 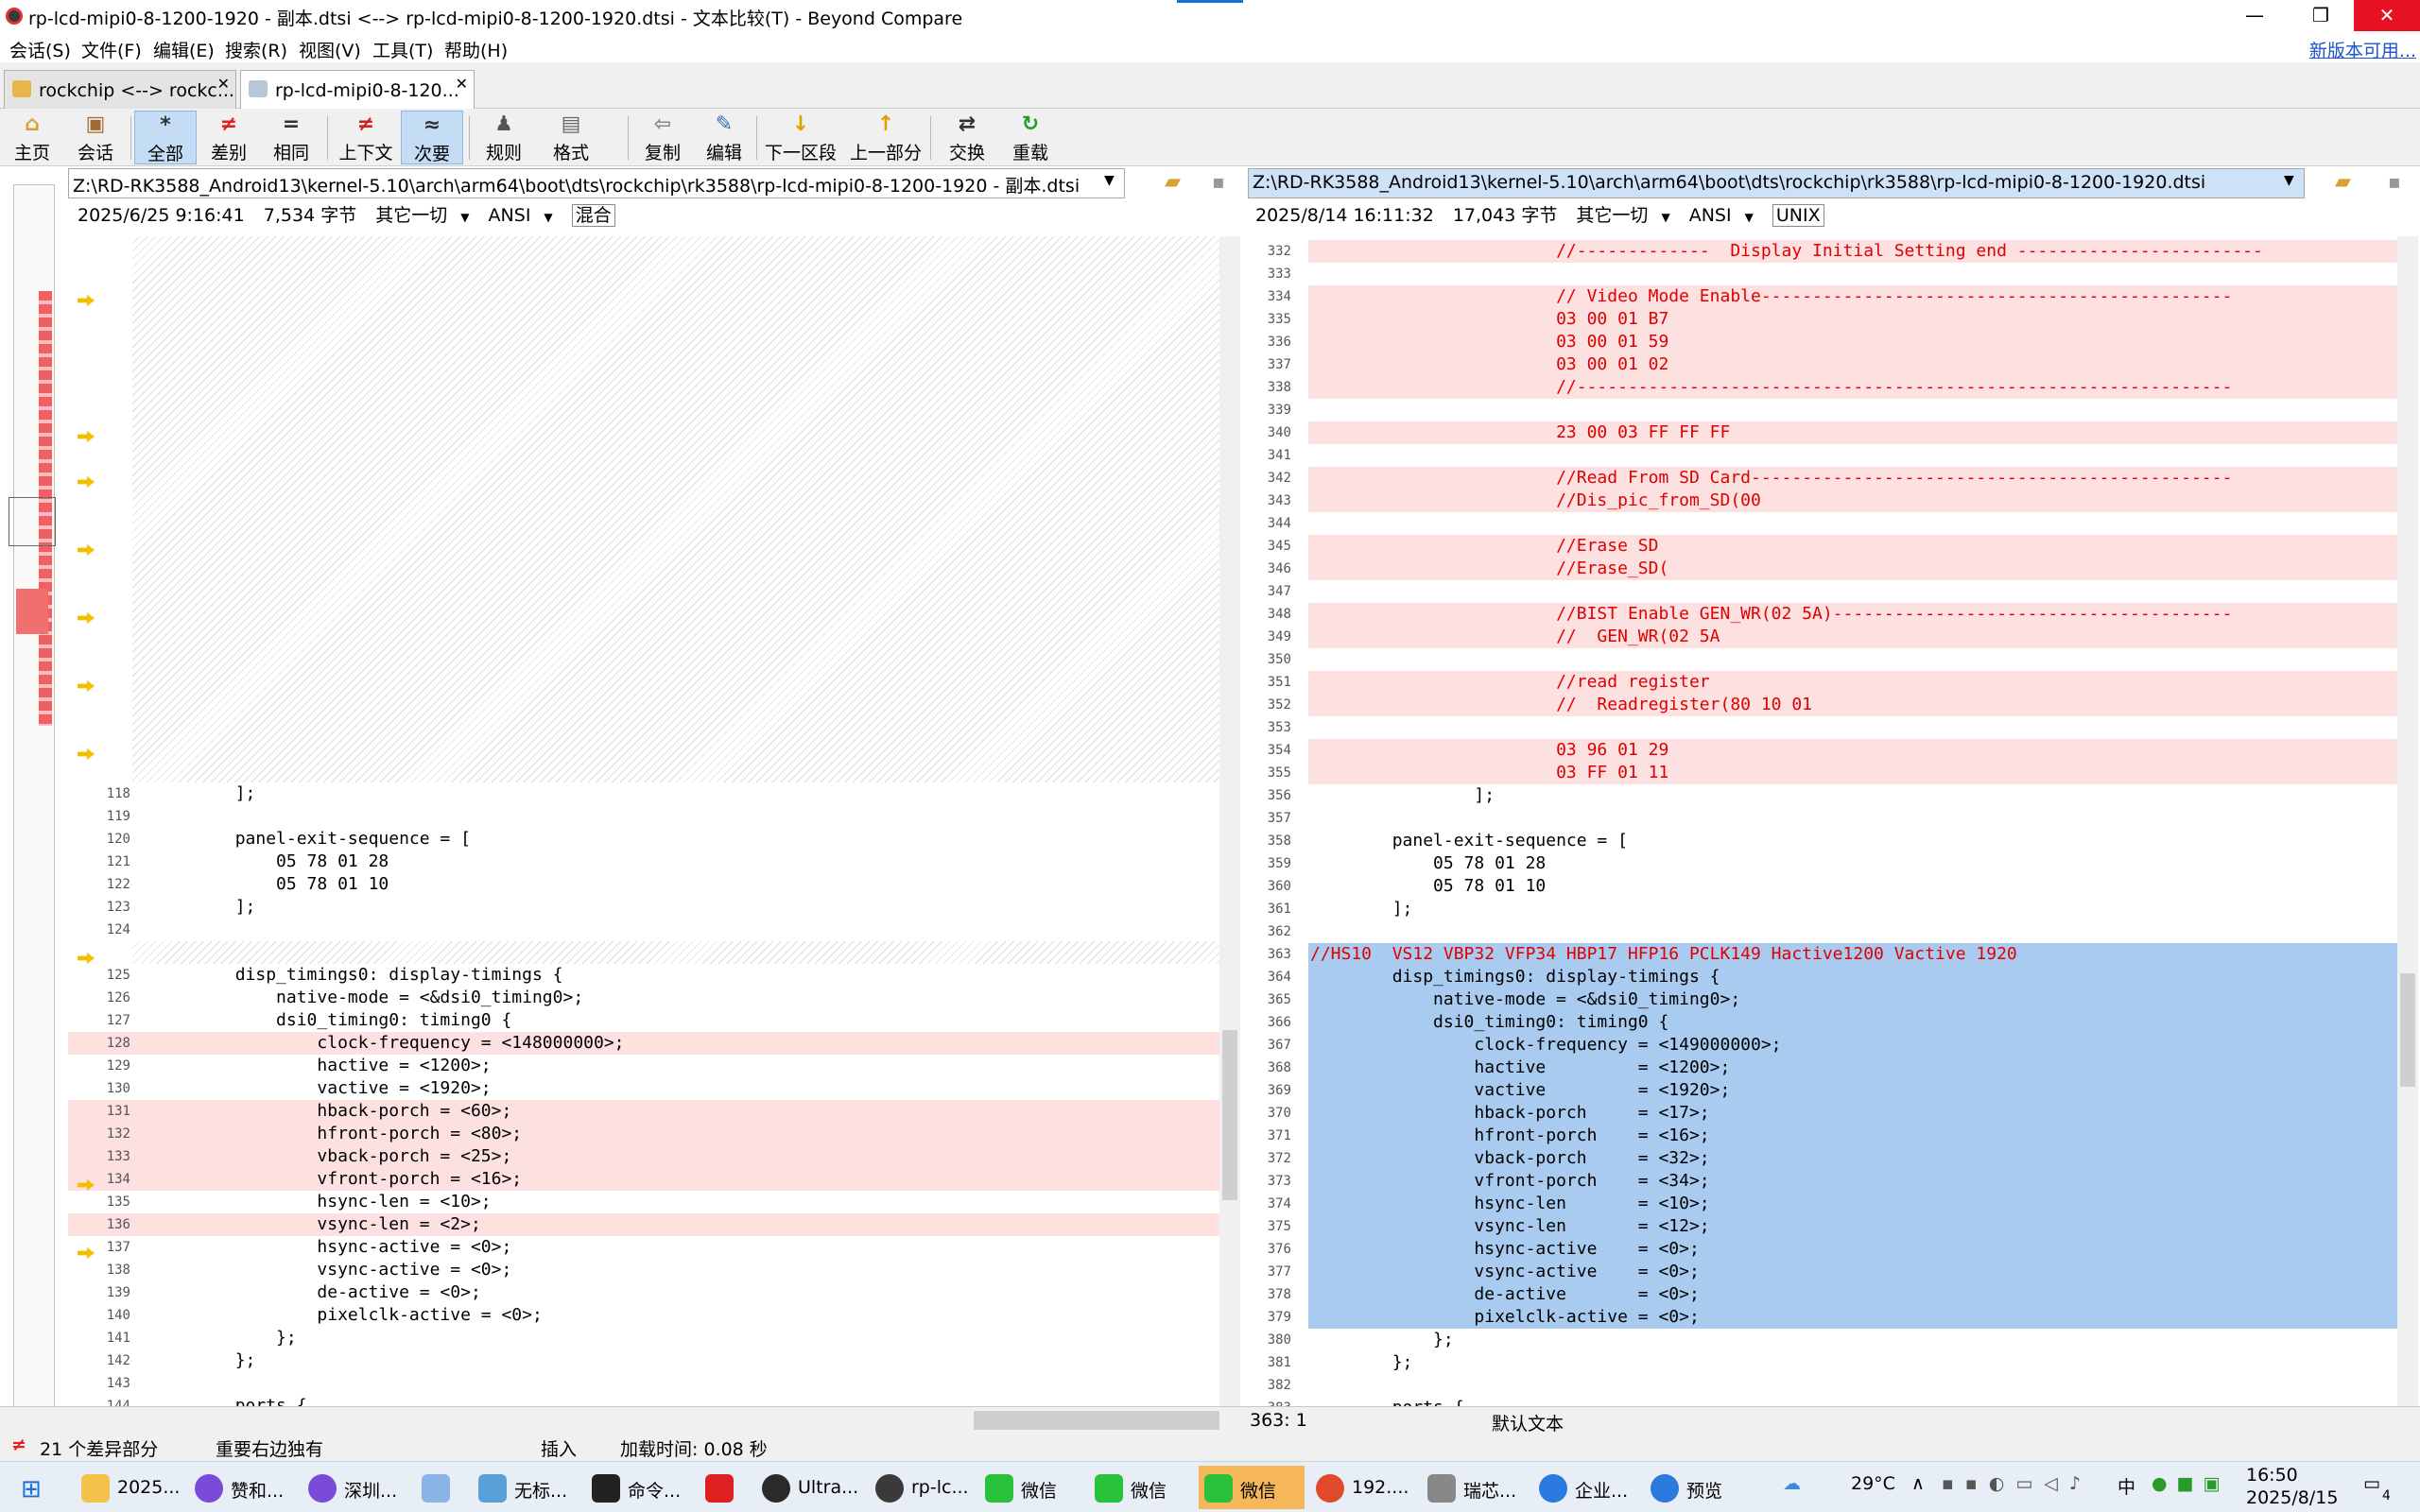 I want to click on text-line: 364 disp_timings0: display-timings {, so click(x=1832, y=977).